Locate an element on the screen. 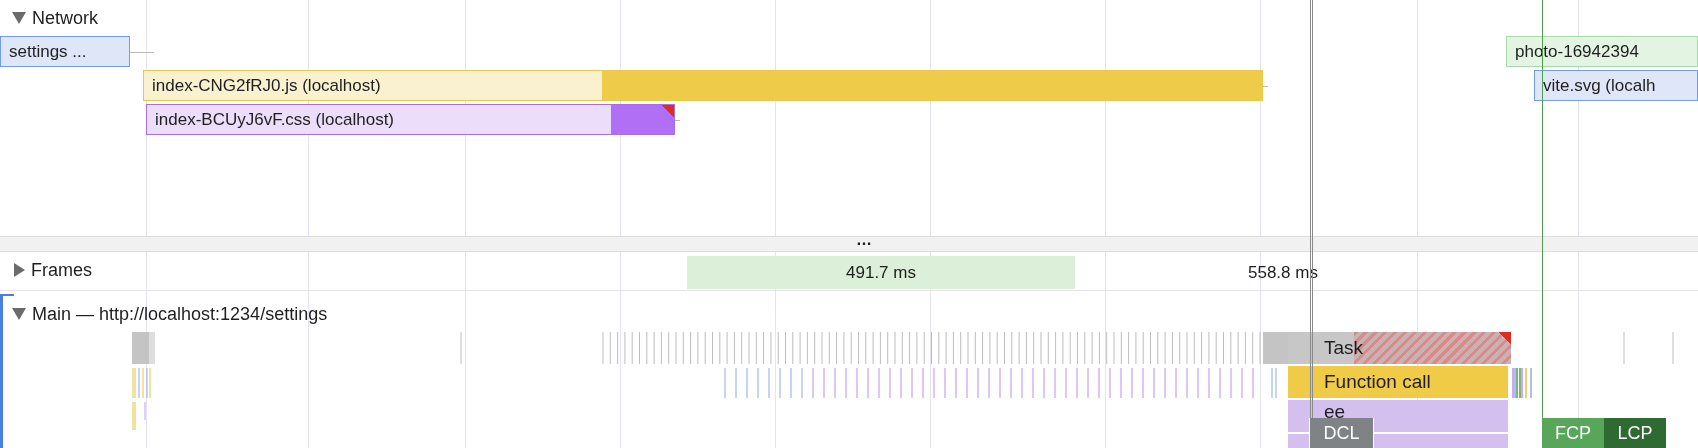 This screenshot has width=1698, height=448. trace-event-bar: Task is located at coordinates (1399, 348).